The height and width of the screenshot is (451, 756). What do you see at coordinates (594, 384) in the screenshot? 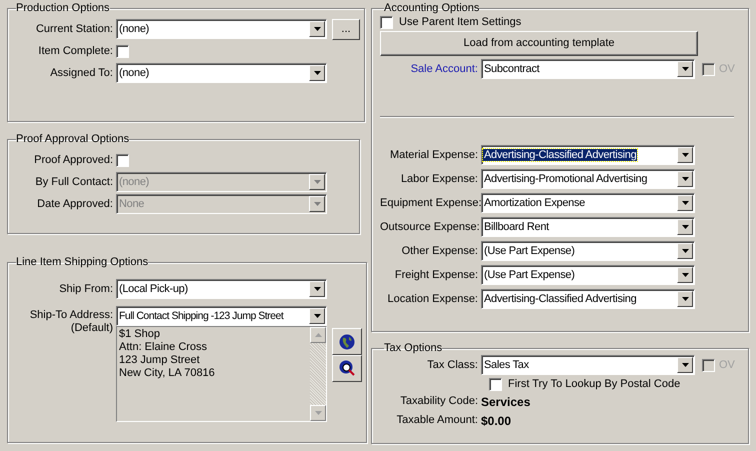
I see `checkbox-label: First Try To Lookup By Postal Code` at bounding box center [594, 384].